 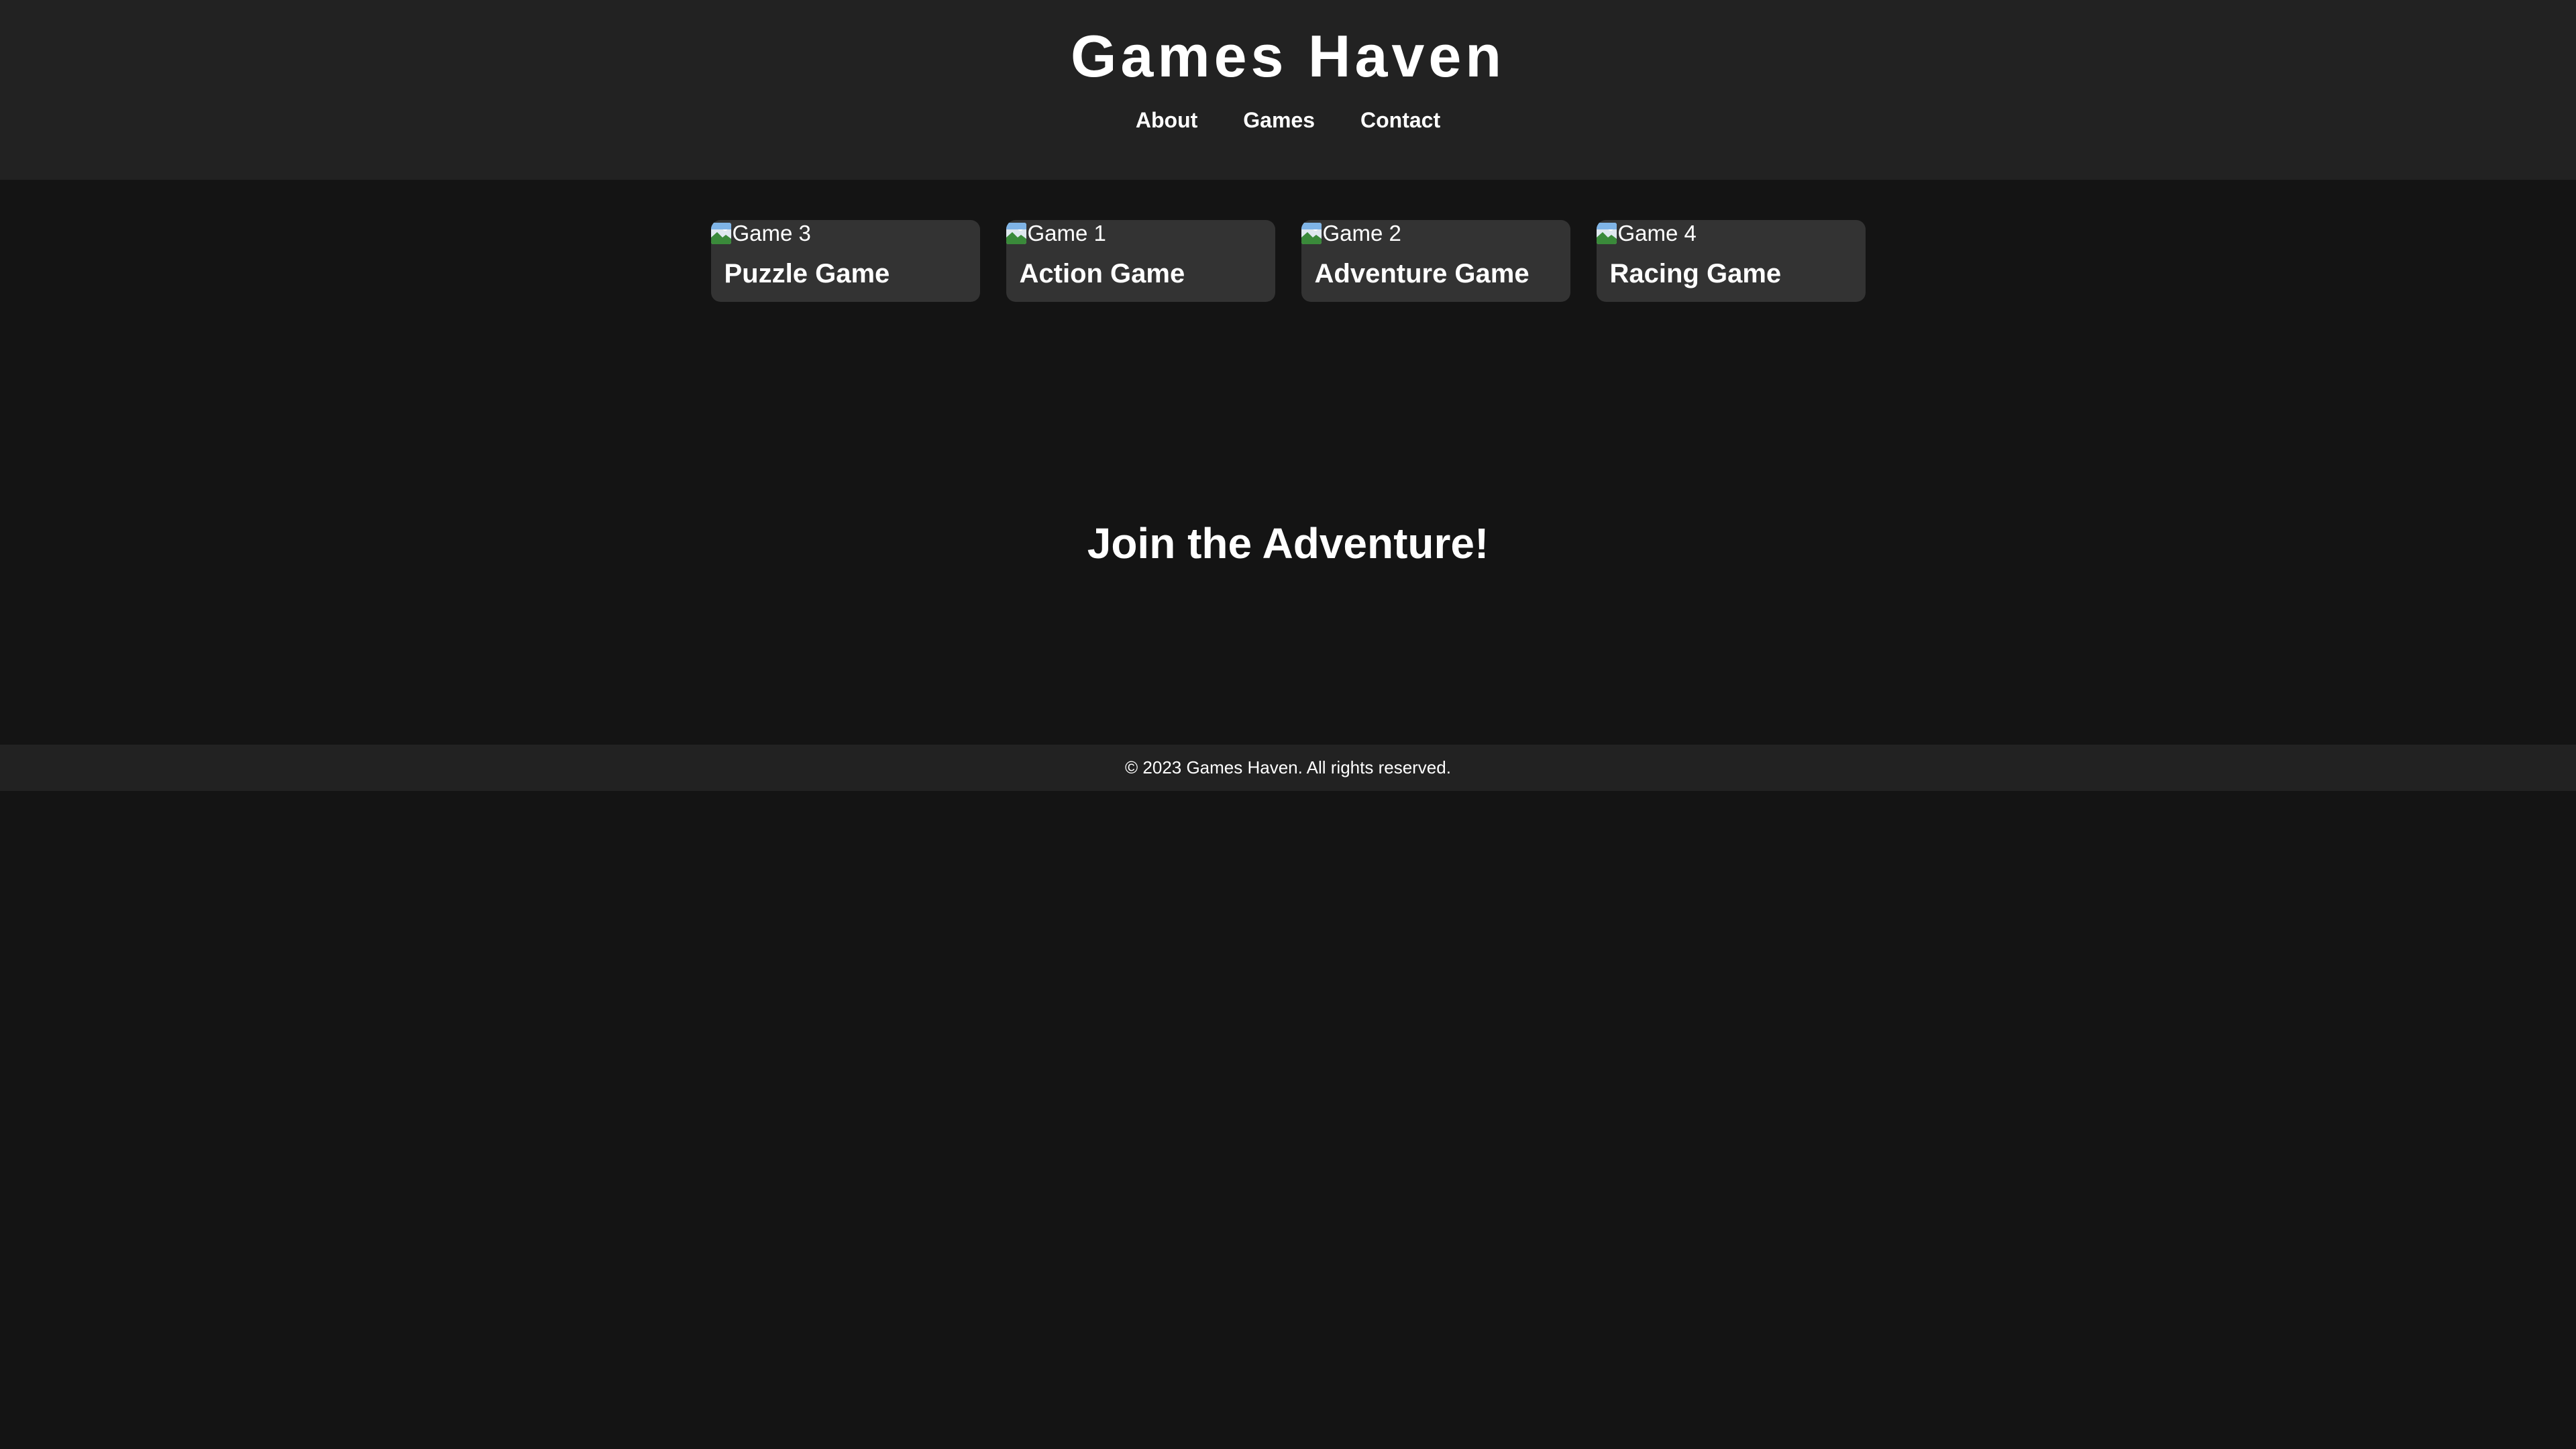 I want to click on game-image: Game 3, so click(x=760, y=233).